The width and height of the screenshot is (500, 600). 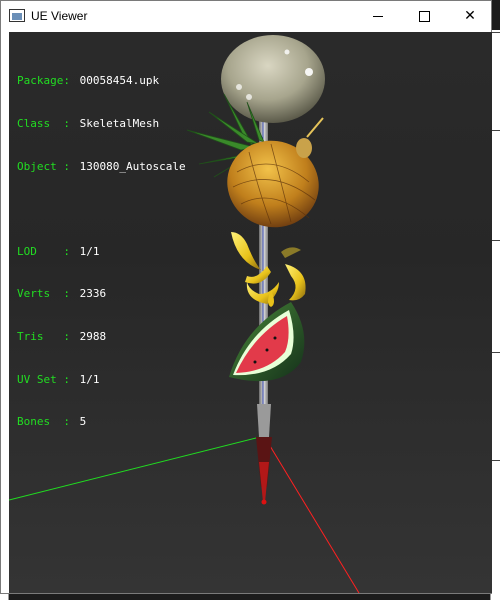 What do you see at coordinates (264, 420) in the screenshot?
I see `skewer-handle` at bounding box center [264, 420].